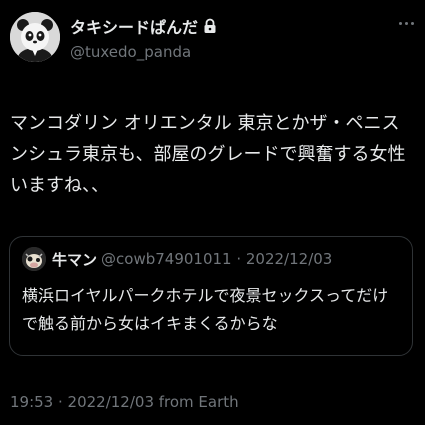 The width and height of the screenshot is (425, 425). What do you see at coordinates (205, 295) in the screenshot?
I see `quote-text-line: 横浜ロイヤルパークホテルで夜景セックスってだけ` at bounding box center [205, 295].